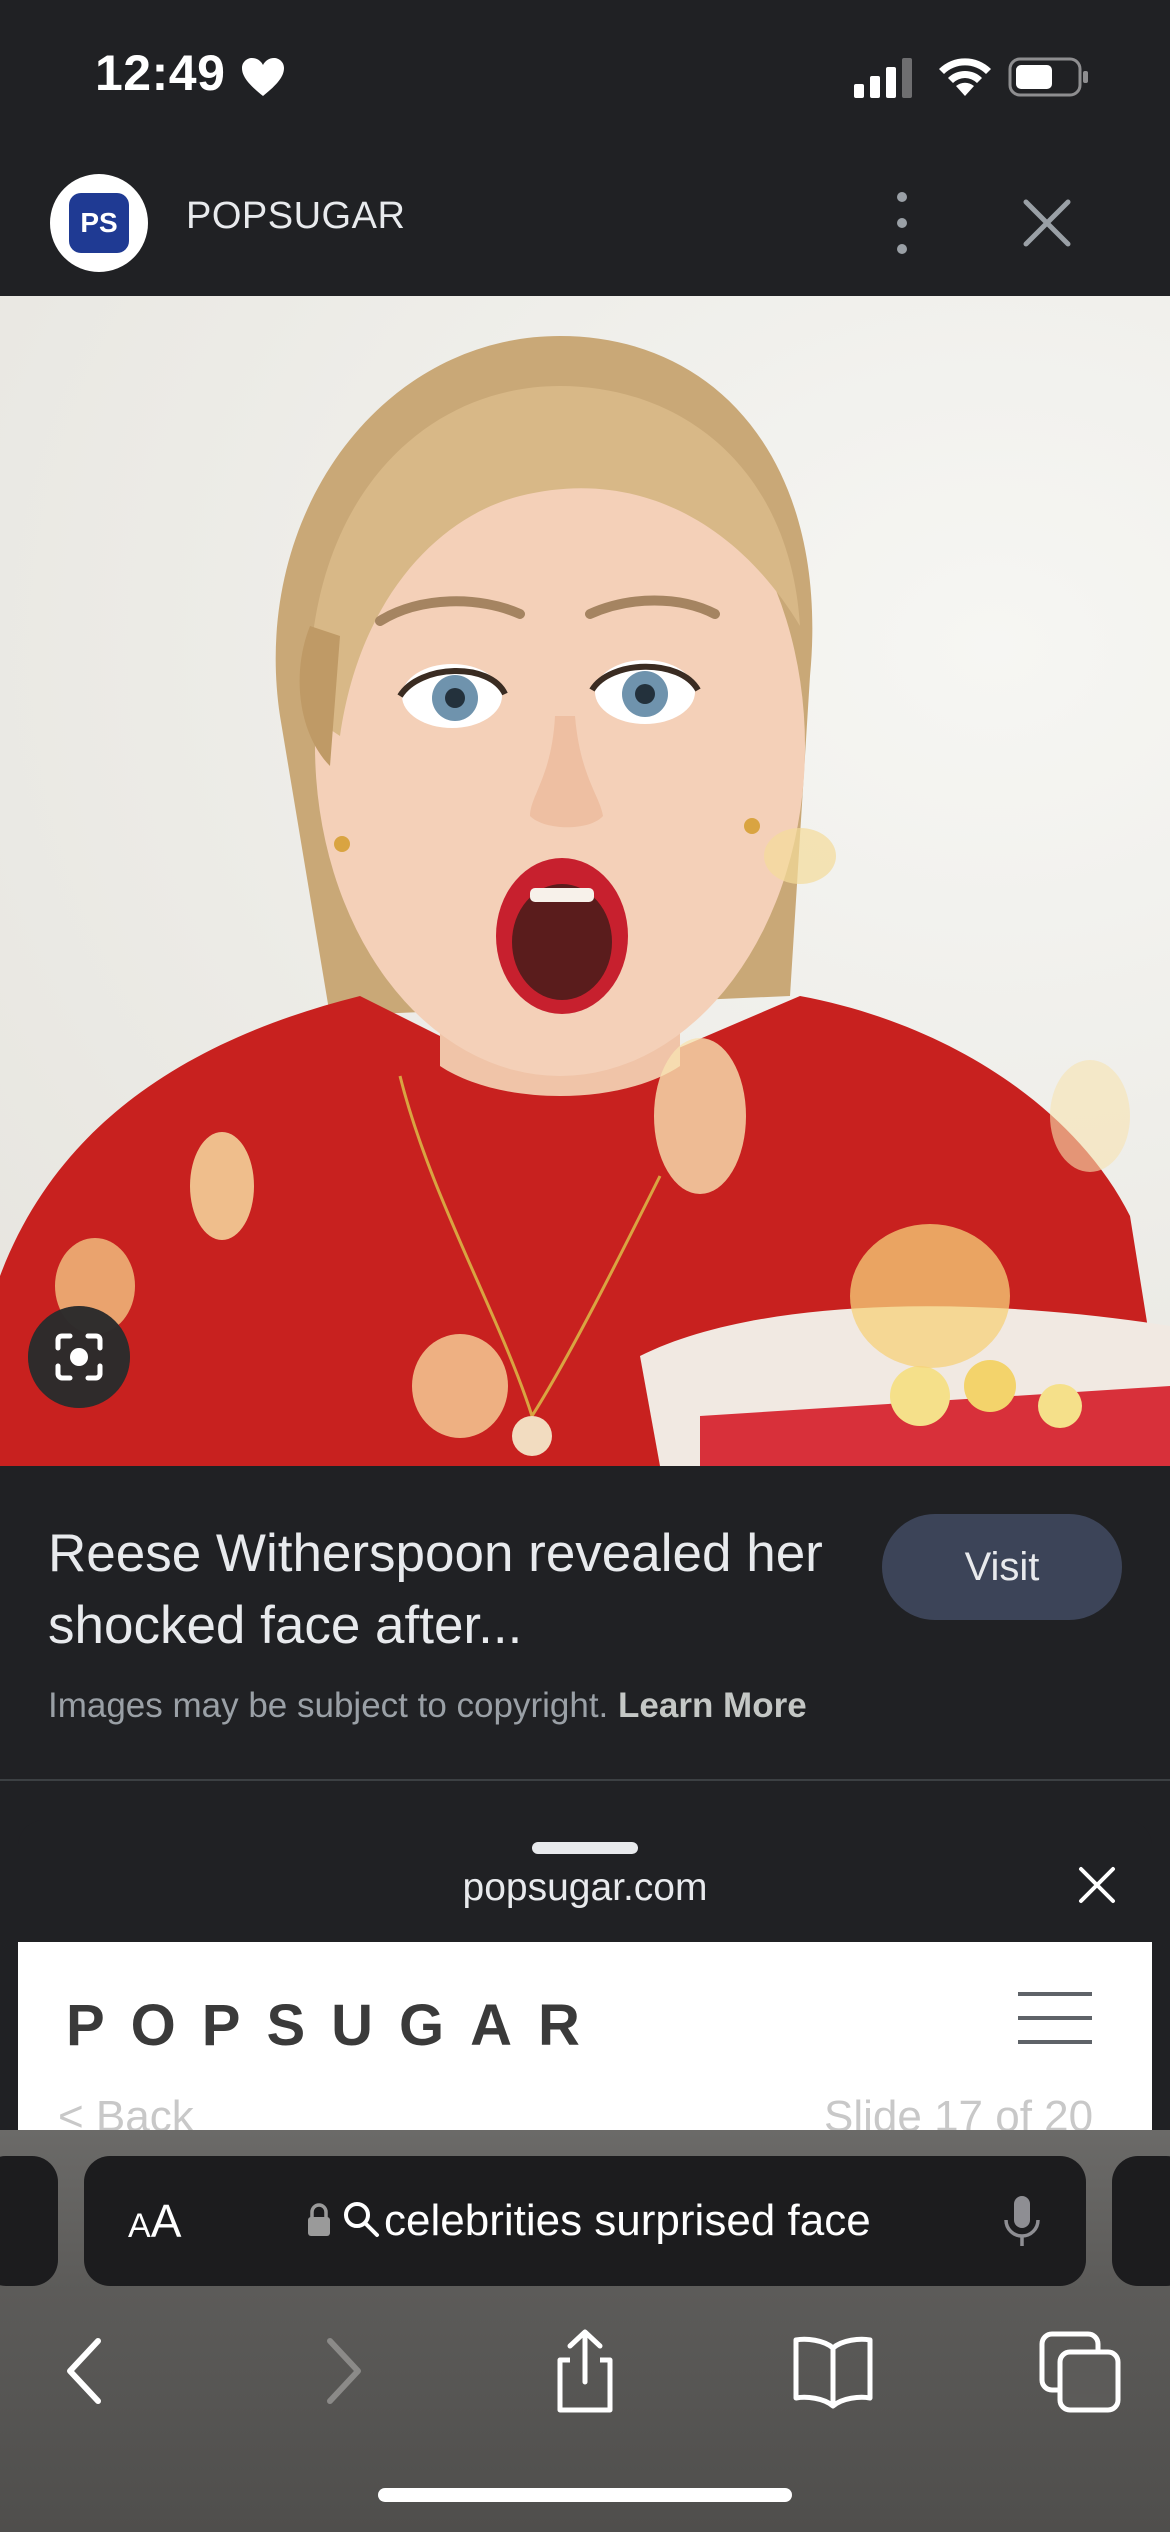 This screenshot has height=2532, width=1170. Describe the element at coordinates (585, 2371) in the screenshot. I see `share-icon` at that location.